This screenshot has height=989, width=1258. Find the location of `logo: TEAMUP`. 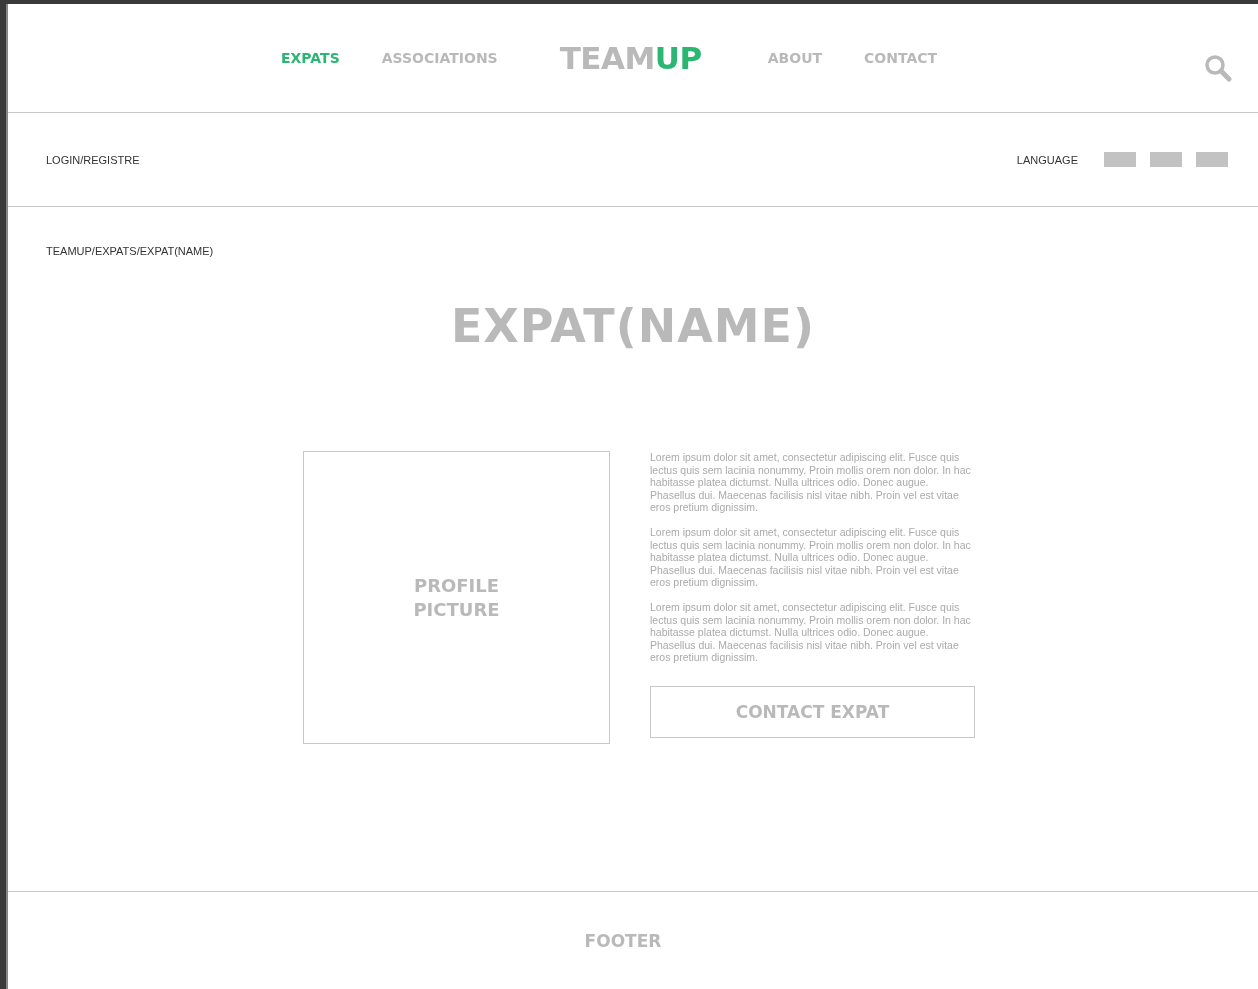

logo: TEAMUP is located at coordinates (630, 58).